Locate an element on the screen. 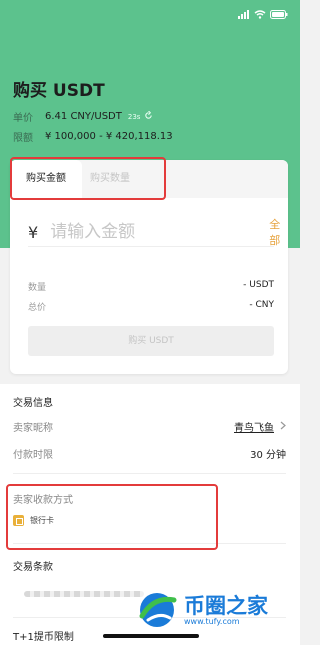 The image size is (320, 645). total-label: 总价 is located at coordinates (37, 308).